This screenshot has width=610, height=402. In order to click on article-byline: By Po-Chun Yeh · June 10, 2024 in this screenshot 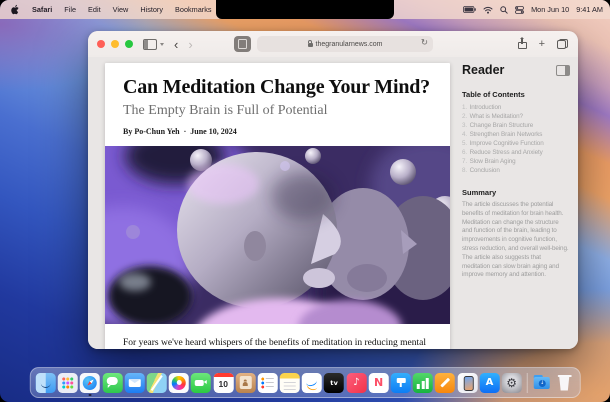, I will do `click(277, 131)`.